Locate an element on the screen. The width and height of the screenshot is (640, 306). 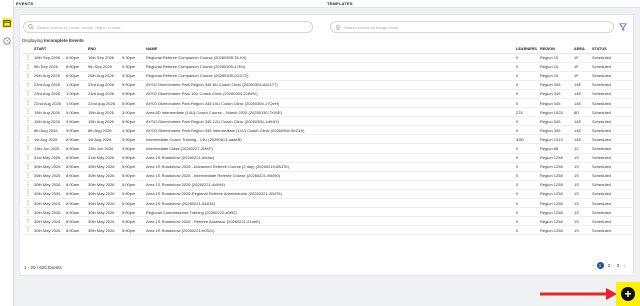
column-header-5: NAME is located at coordinates (331, 49).